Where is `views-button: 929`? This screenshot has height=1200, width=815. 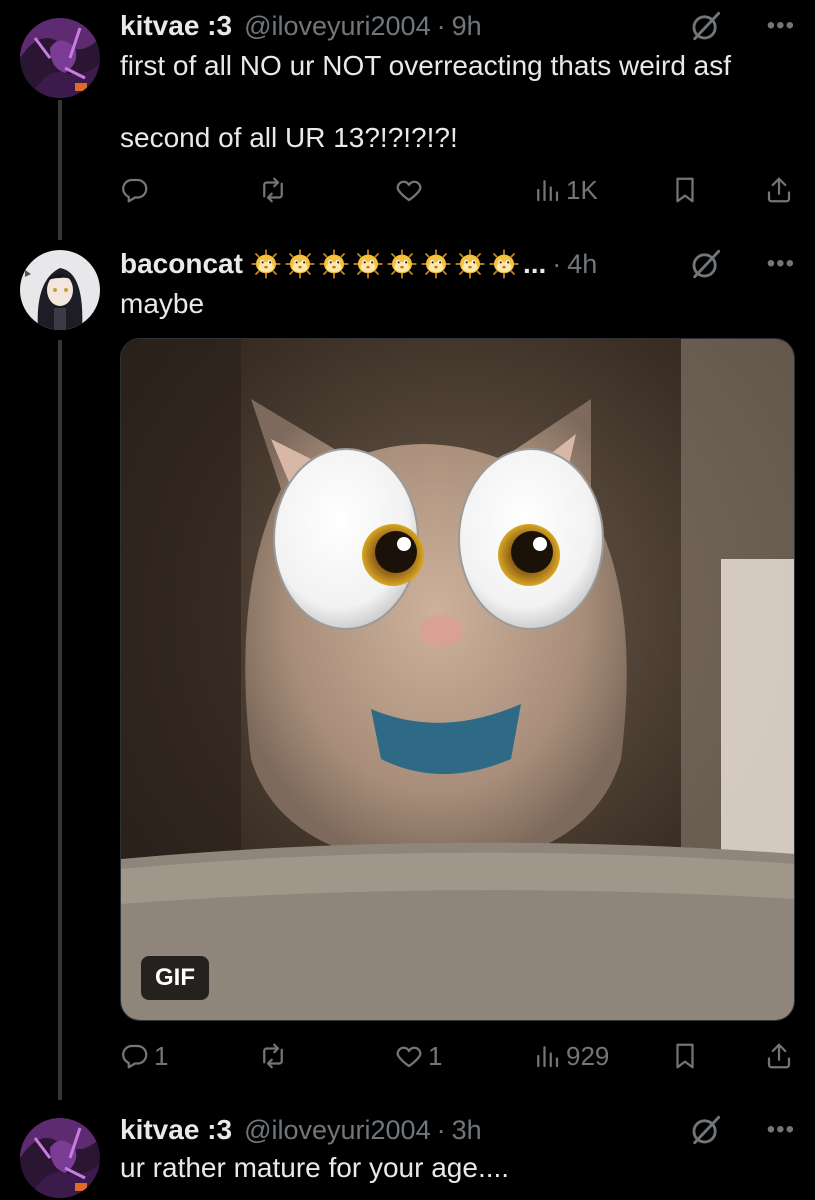
views-button: 929 is located at coordinates (570, 1056).